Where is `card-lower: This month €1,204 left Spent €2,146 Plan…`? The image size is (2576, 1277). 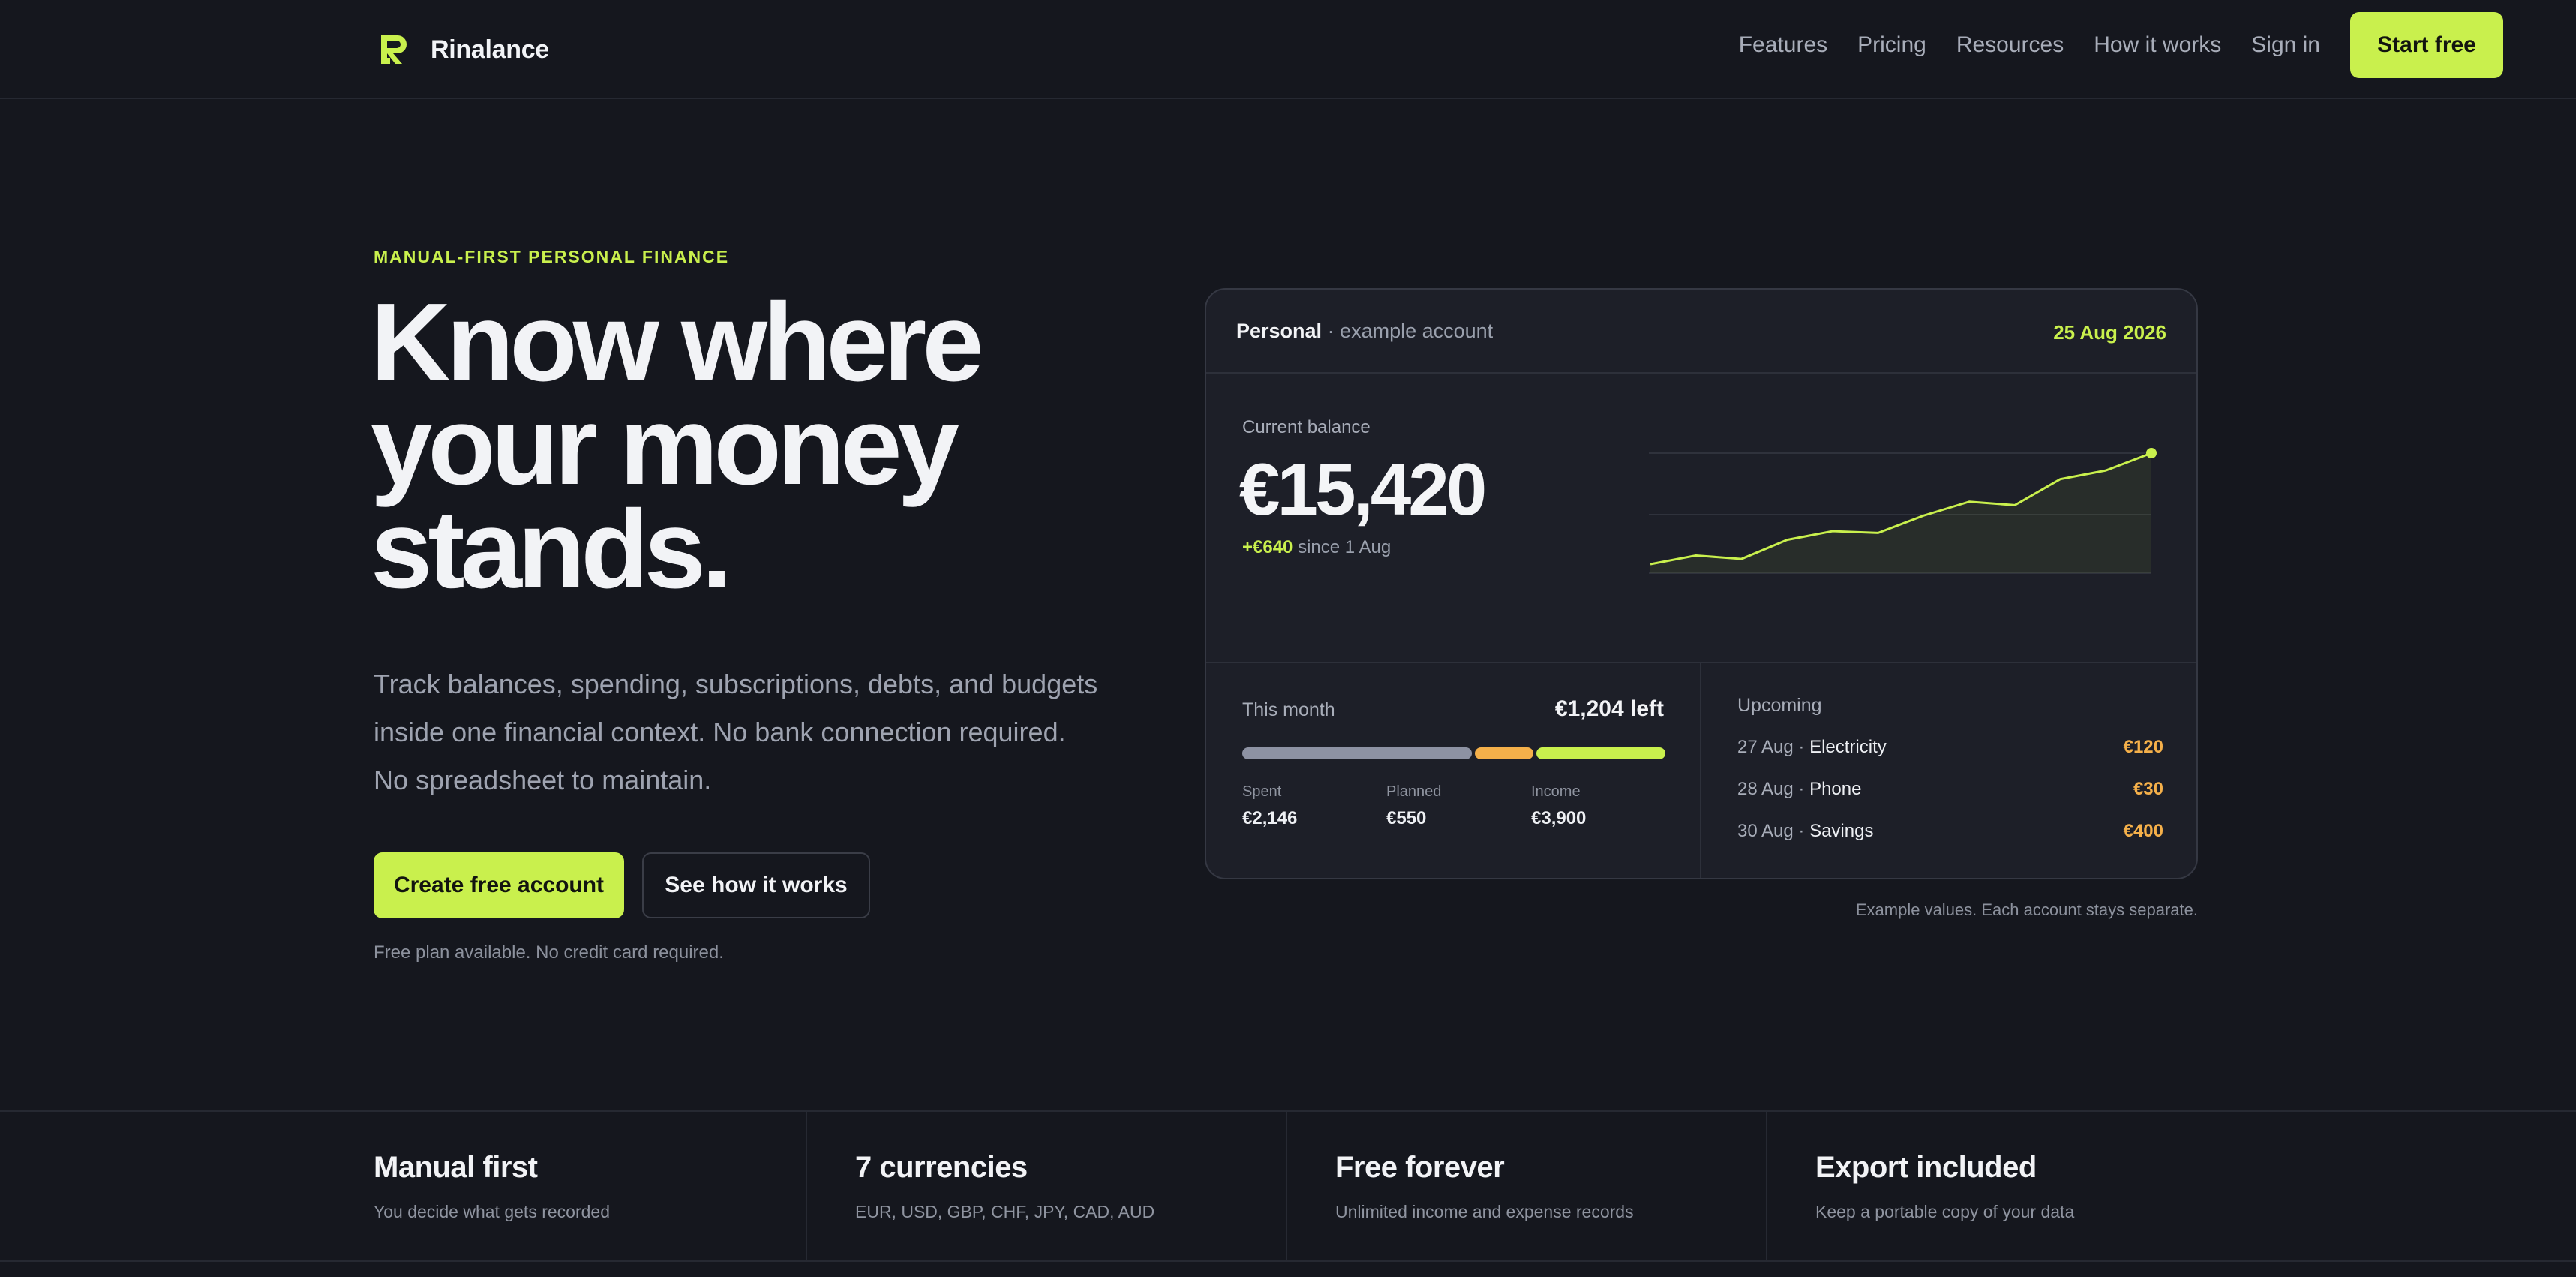 card-lower: This month €1,204 left Spent €2,146 Plan… is located at coordinates (1701, 770).